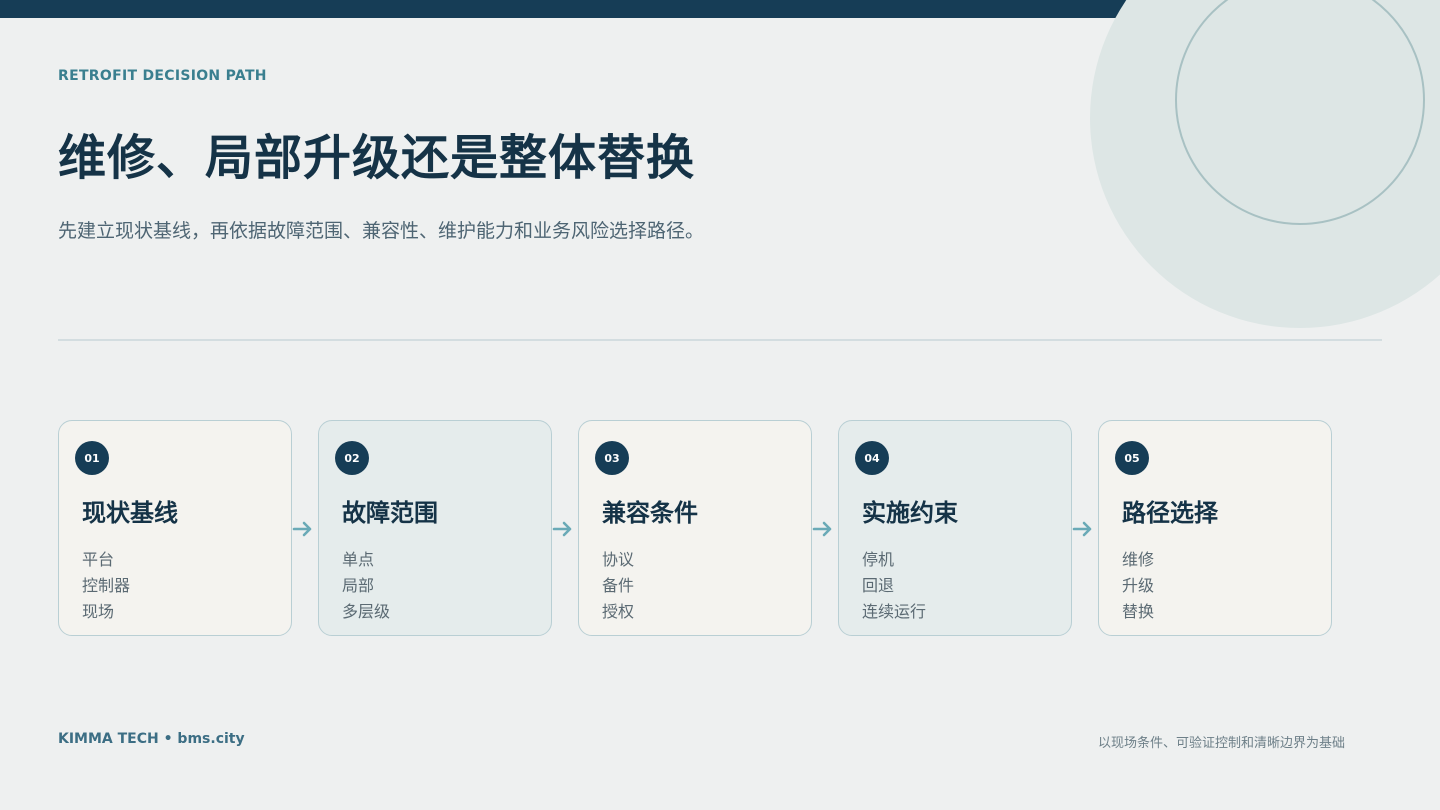 This screenshot has width=1440, height=810. Describe the element at coordinates (720, 9) in the screenshot. I see `top-accent-bar` at that location.